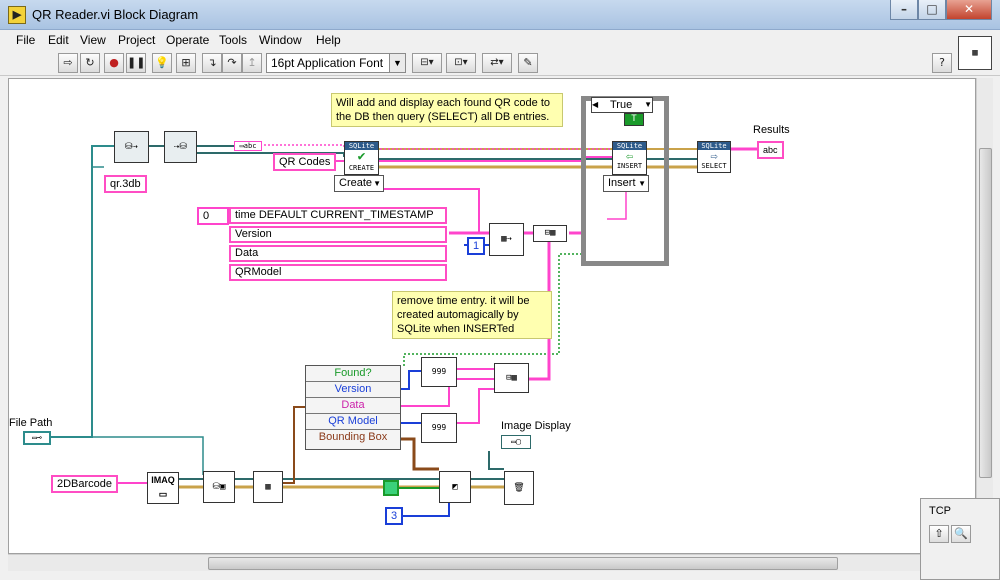 This screenshot has width=1000, height=580. I want to click on vi-icon: ▦, so click(975, 53).